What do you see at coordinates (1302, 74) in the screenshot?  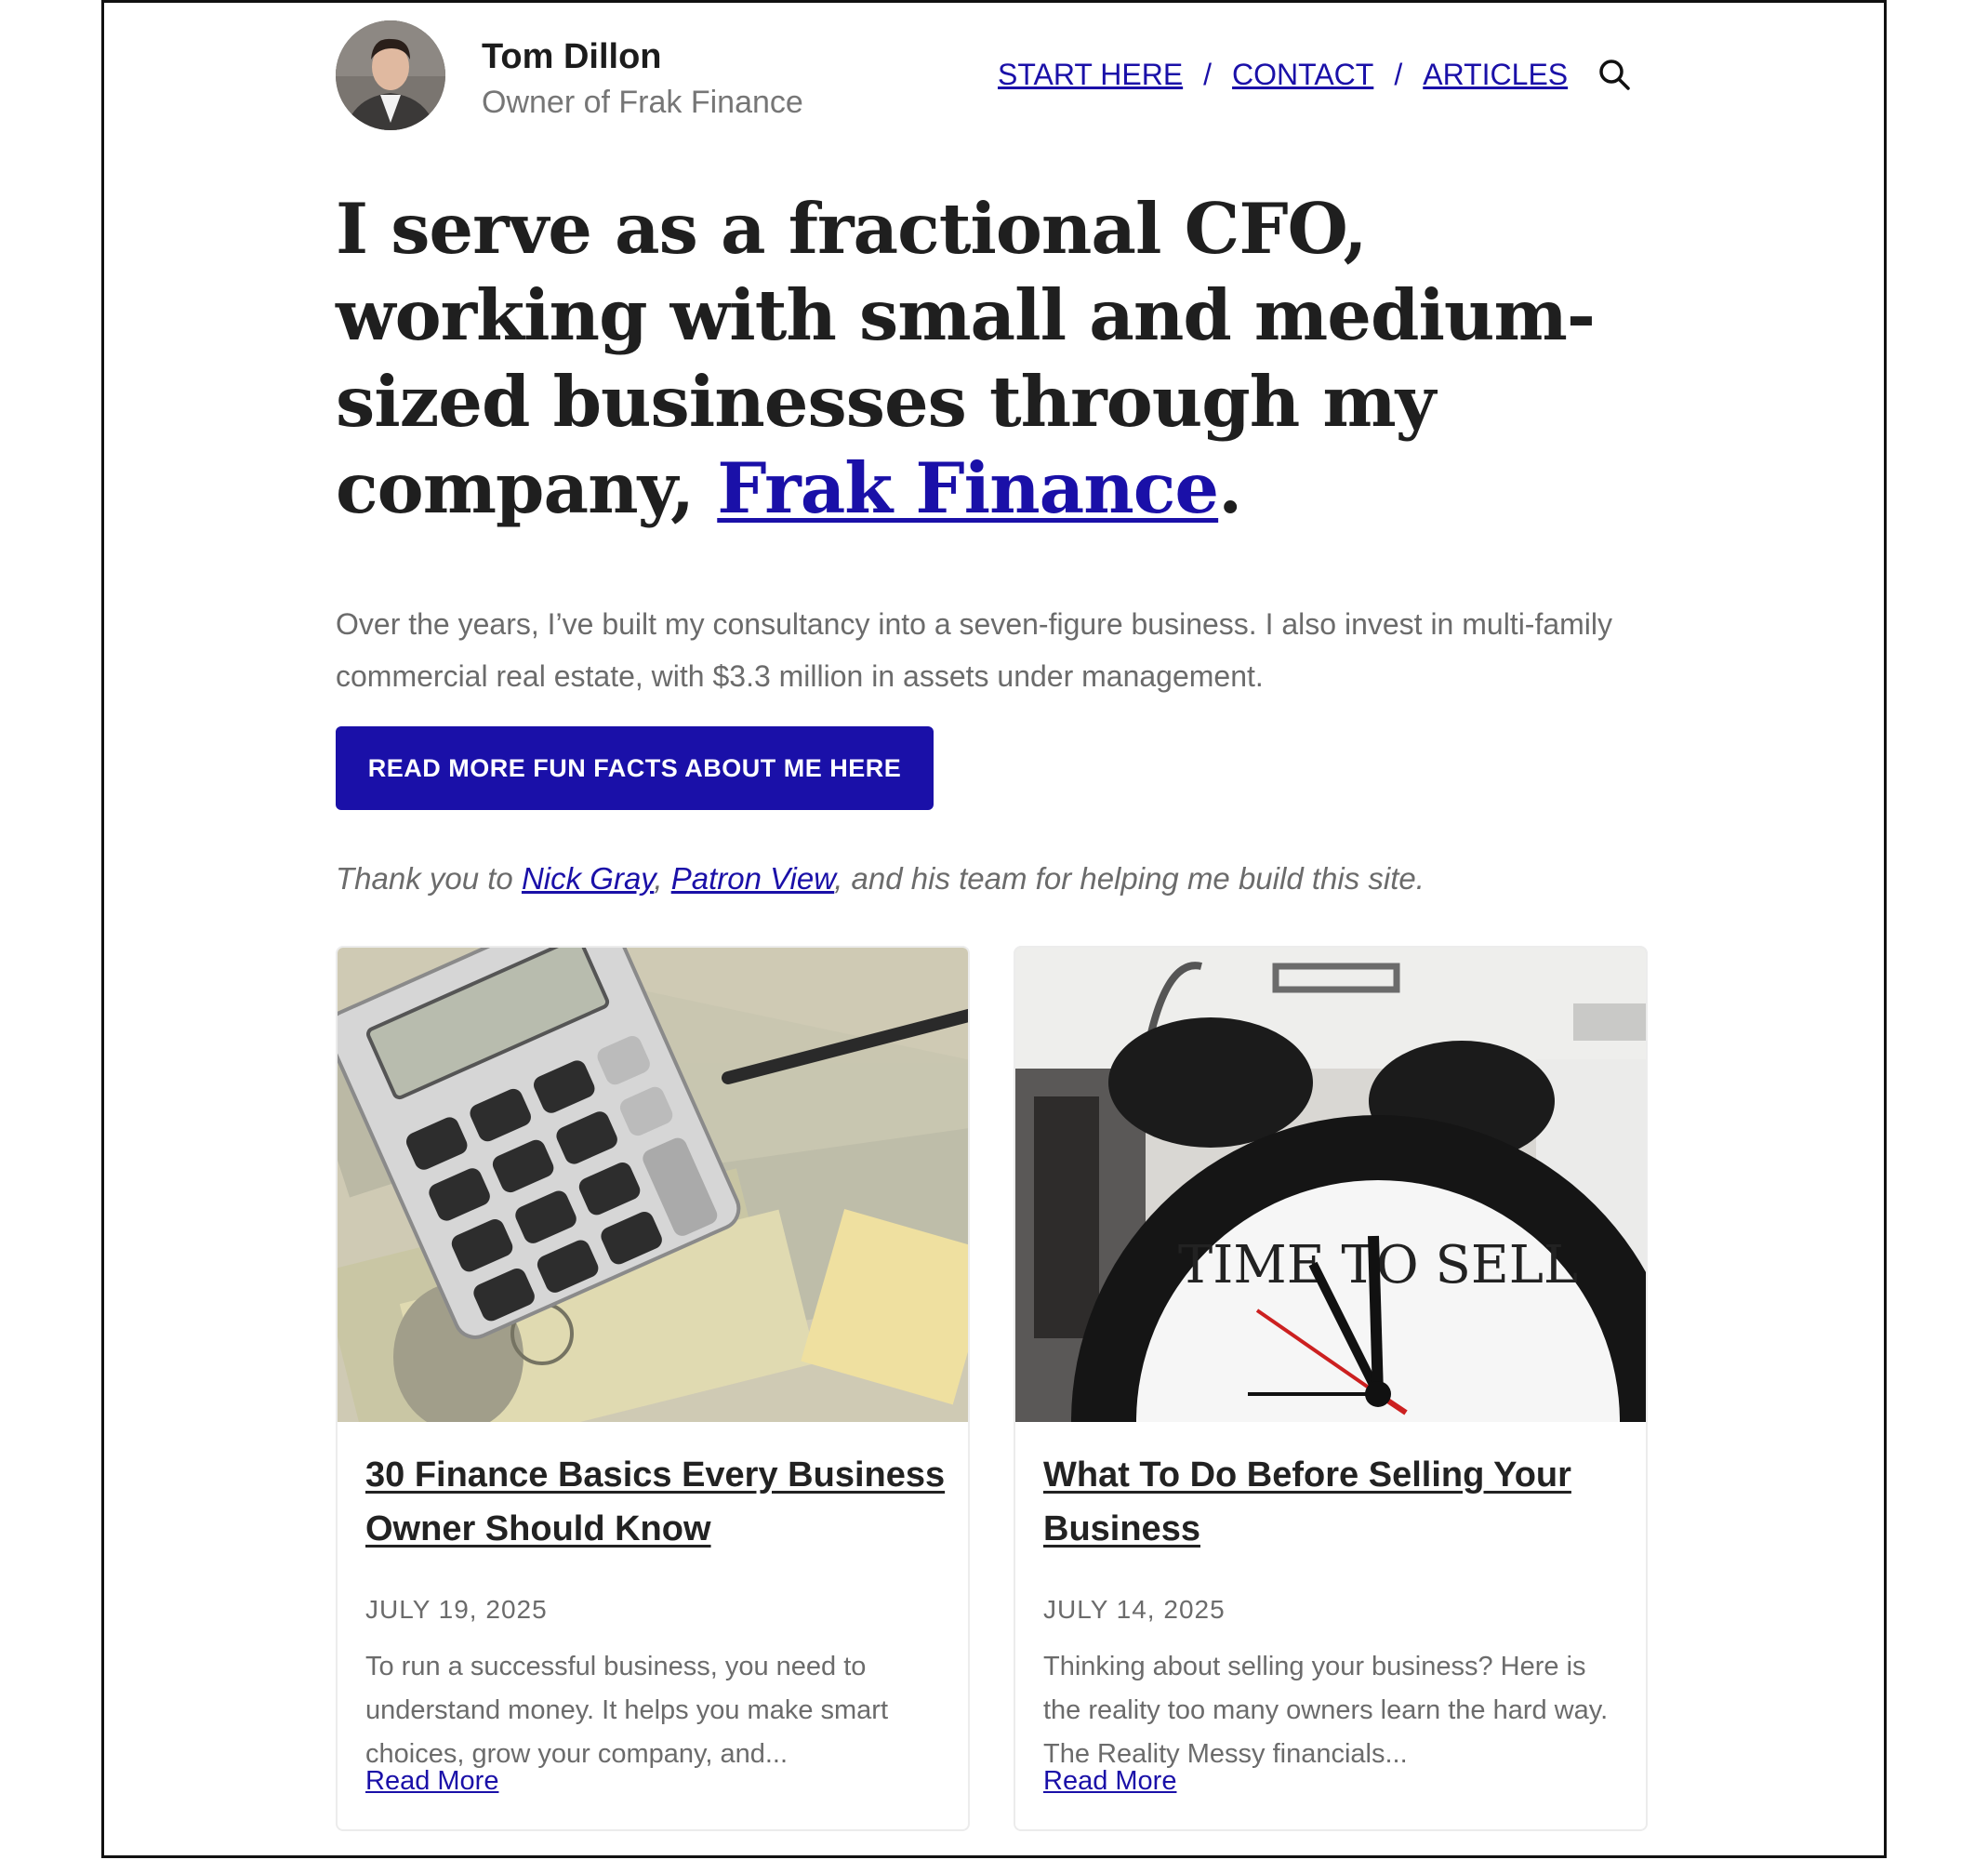 I see `nav-contact: CONTACT` at bounding box center [1302, 74].